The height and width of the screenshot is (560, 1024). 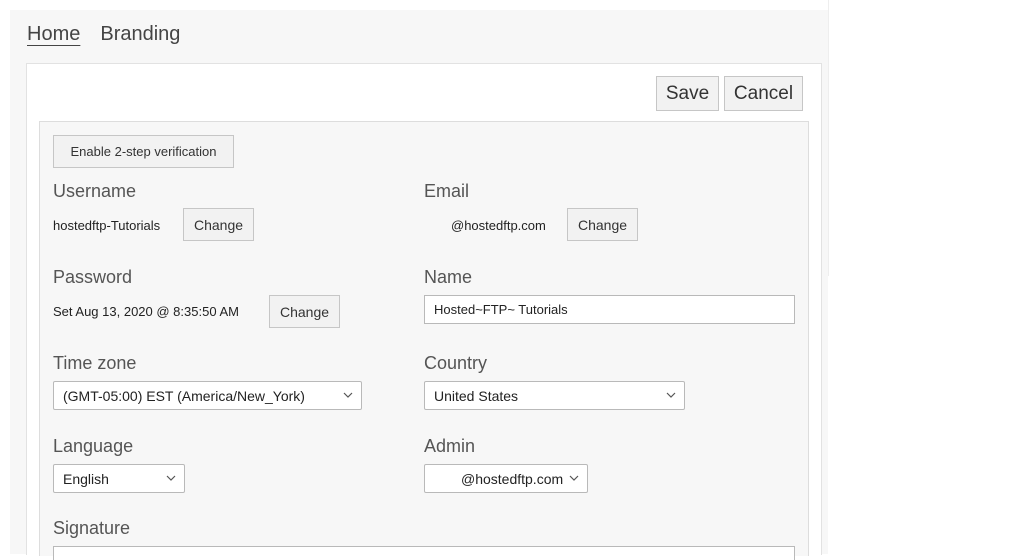 I want to click on tab-branding: Branding, so click(x=140, y=35).